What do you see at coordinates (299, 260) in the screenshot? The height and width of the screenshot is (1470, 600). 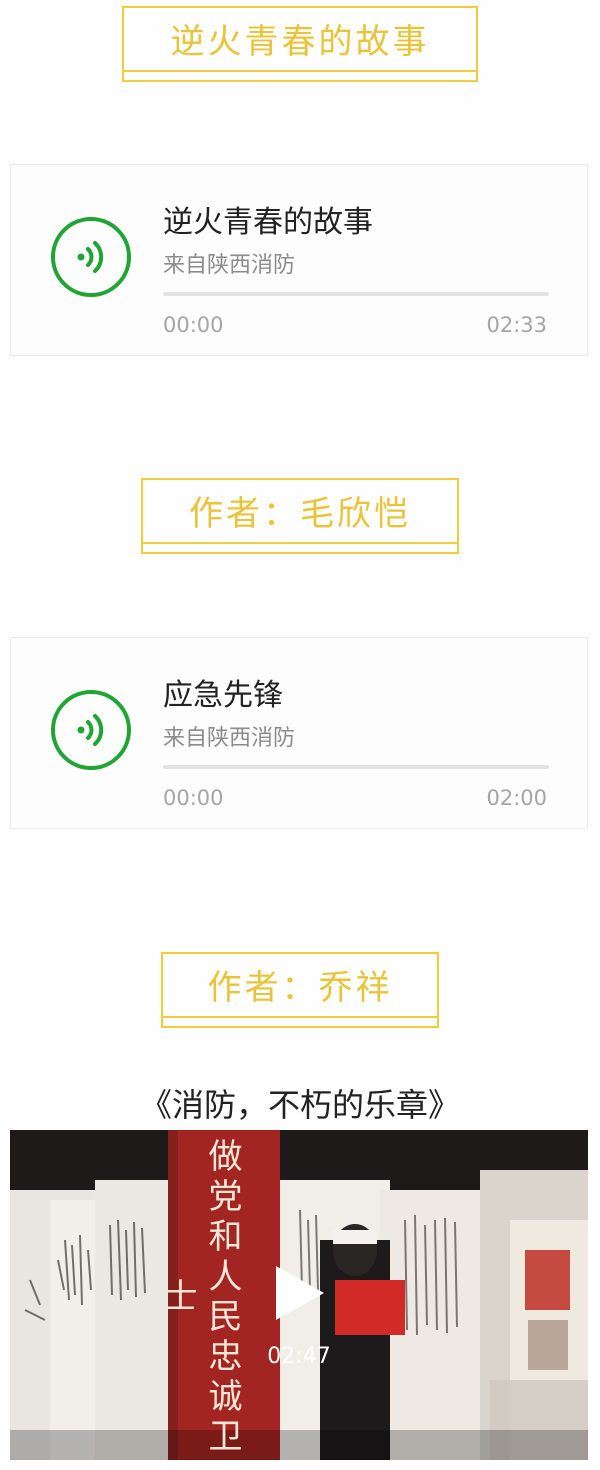 I see `audio-player-card: 逆火青春的故事 来自陕西消防 00:00 02:33` at bounding box center [299, 260].